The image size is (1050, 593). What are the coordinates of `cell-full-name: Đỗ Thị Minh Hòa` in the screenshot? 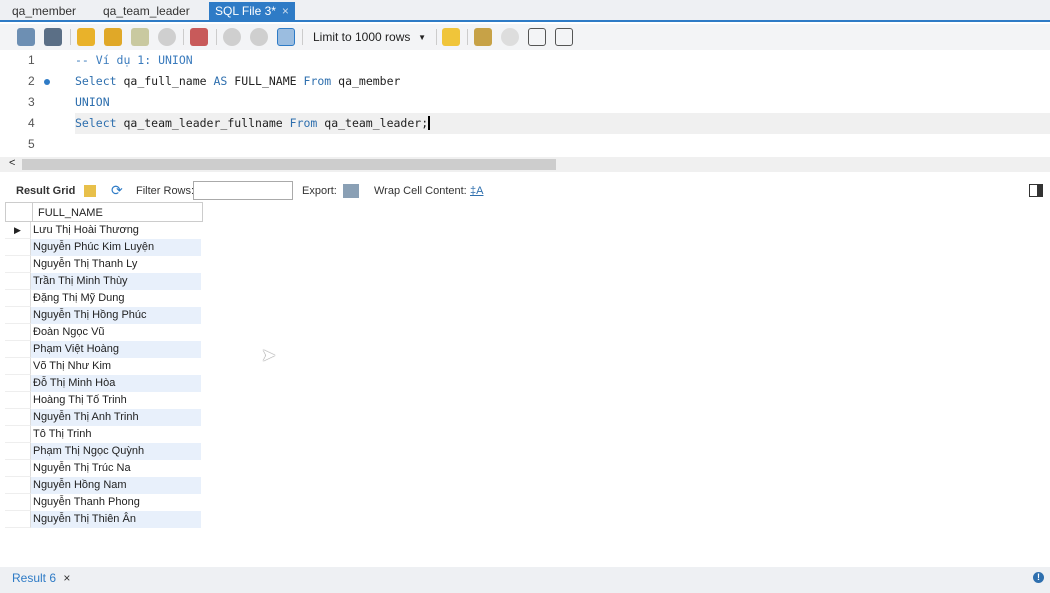 It's located at (116, 383).